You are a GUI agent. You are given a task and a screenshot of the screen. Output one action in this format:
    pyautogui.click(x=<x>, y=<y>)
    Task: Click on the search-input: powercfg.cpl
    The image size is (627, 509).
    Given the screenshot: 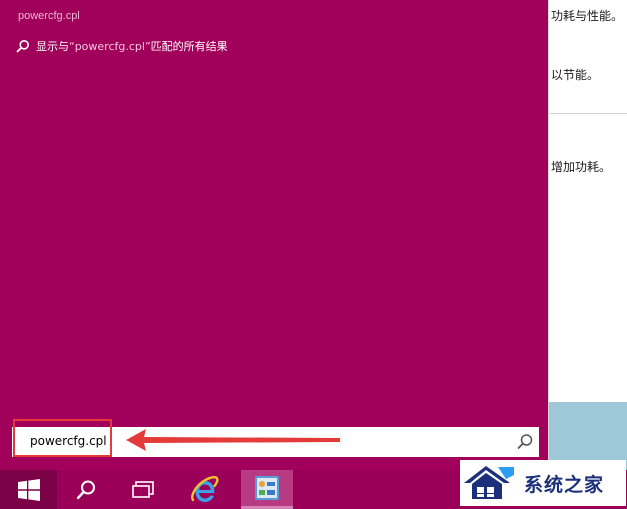 What is the action you would take?
    pyautogui.click(x=68, y=441)
    